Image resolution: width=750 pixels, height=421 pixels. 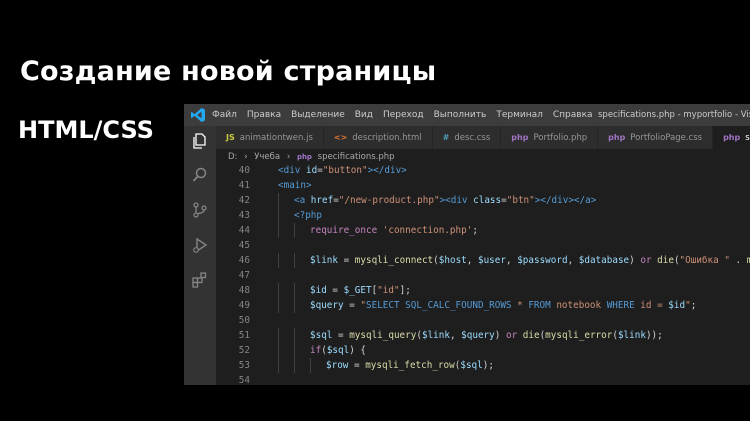 I want to click on editor-tab: php specif, so click(x=731, y=137).